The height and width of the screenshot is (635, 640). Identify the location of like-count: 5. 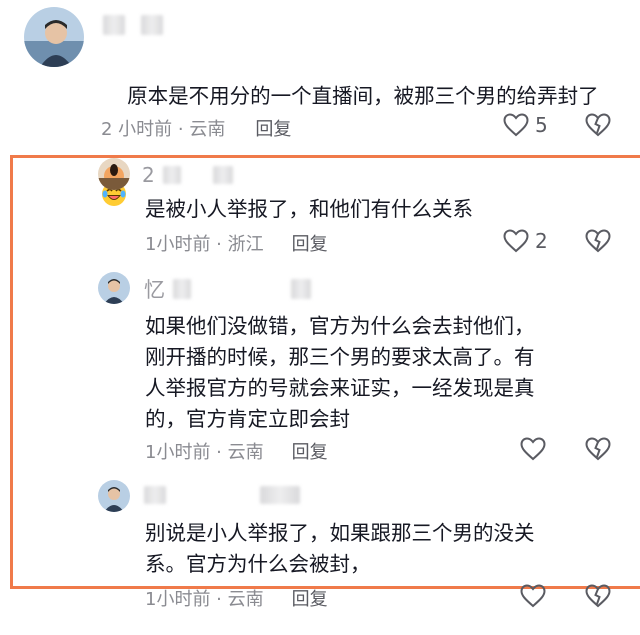
(541, 125).